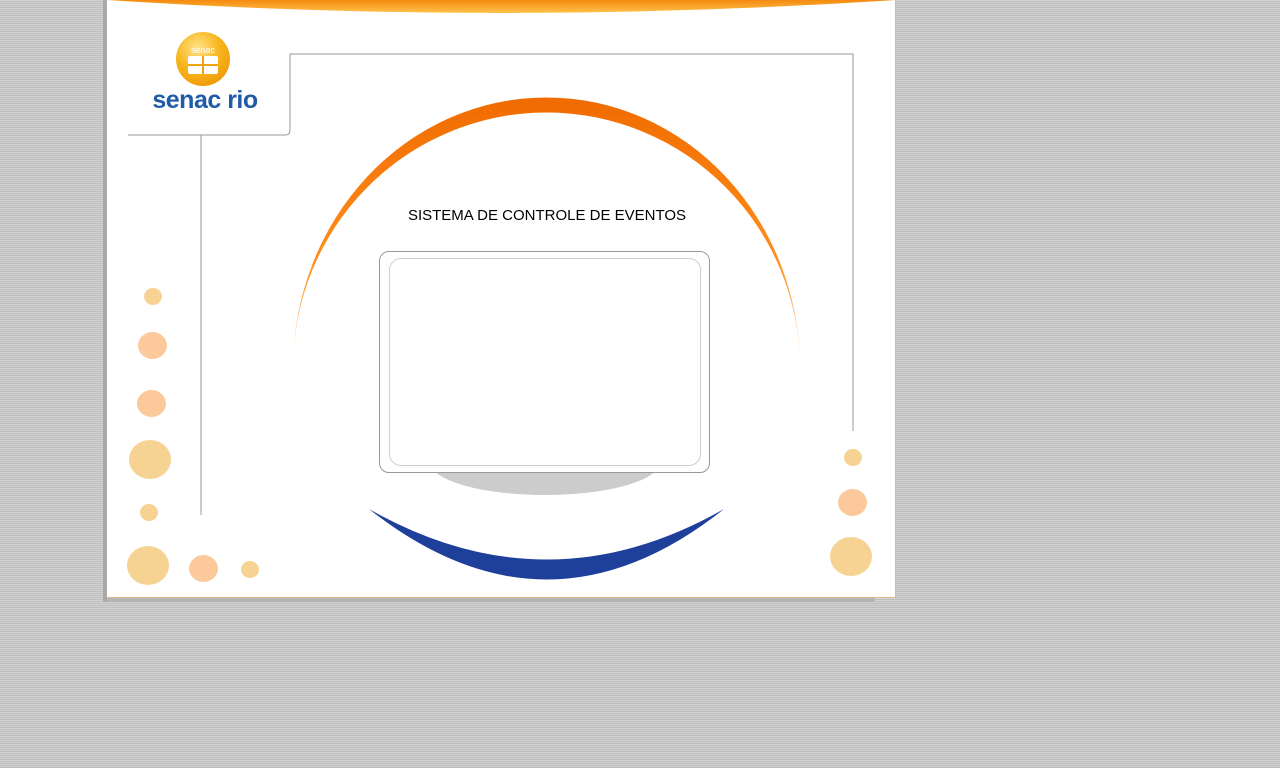 The width and height of the screenshot is (1280, 768). What do you see at coordinates (546, 544) in the screenshot?
I see `blue-arc` at bounding box center [546, 544].